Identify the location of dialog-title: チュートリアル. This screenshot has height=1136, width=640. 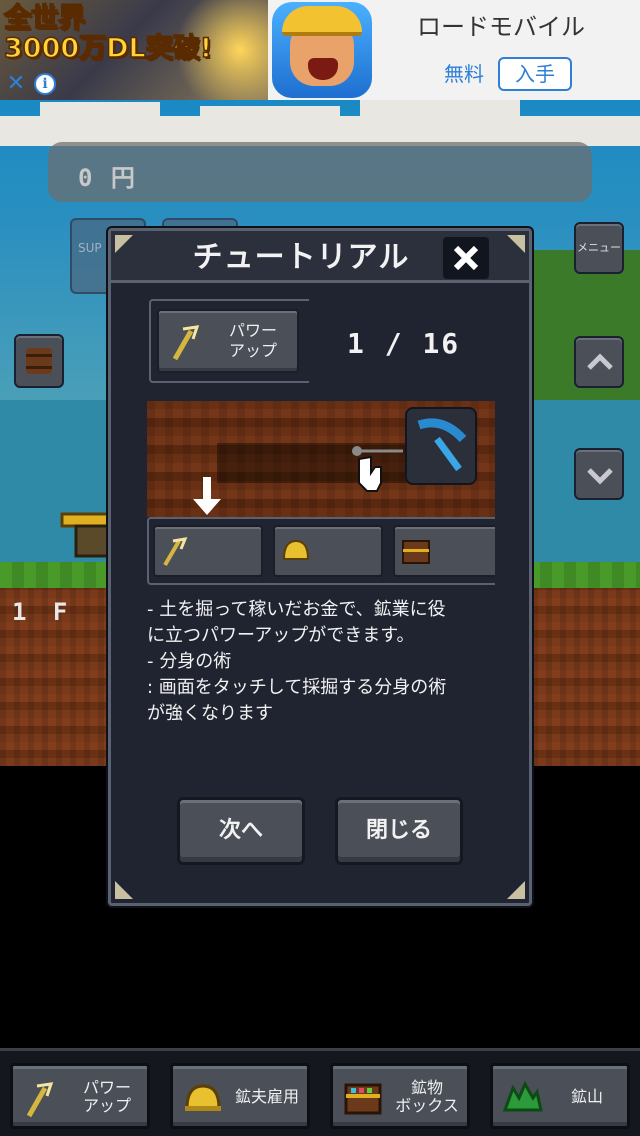
(301, 257).